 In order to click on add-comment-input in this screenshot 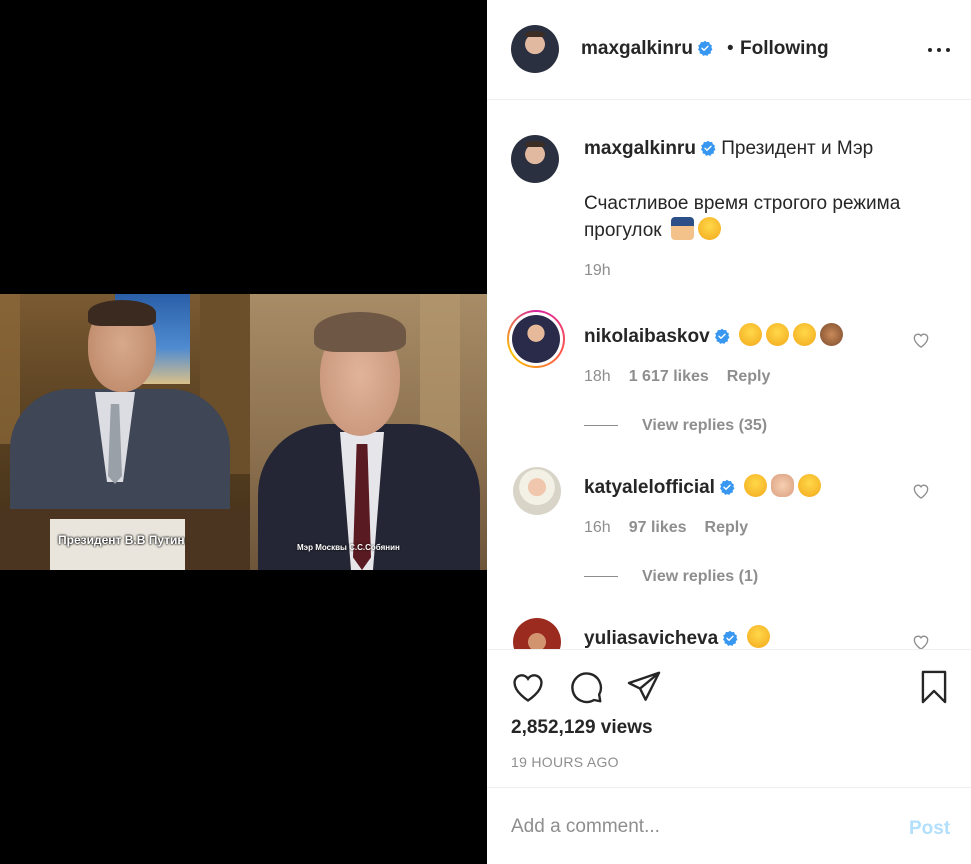, I will do `click(701, 827)`.